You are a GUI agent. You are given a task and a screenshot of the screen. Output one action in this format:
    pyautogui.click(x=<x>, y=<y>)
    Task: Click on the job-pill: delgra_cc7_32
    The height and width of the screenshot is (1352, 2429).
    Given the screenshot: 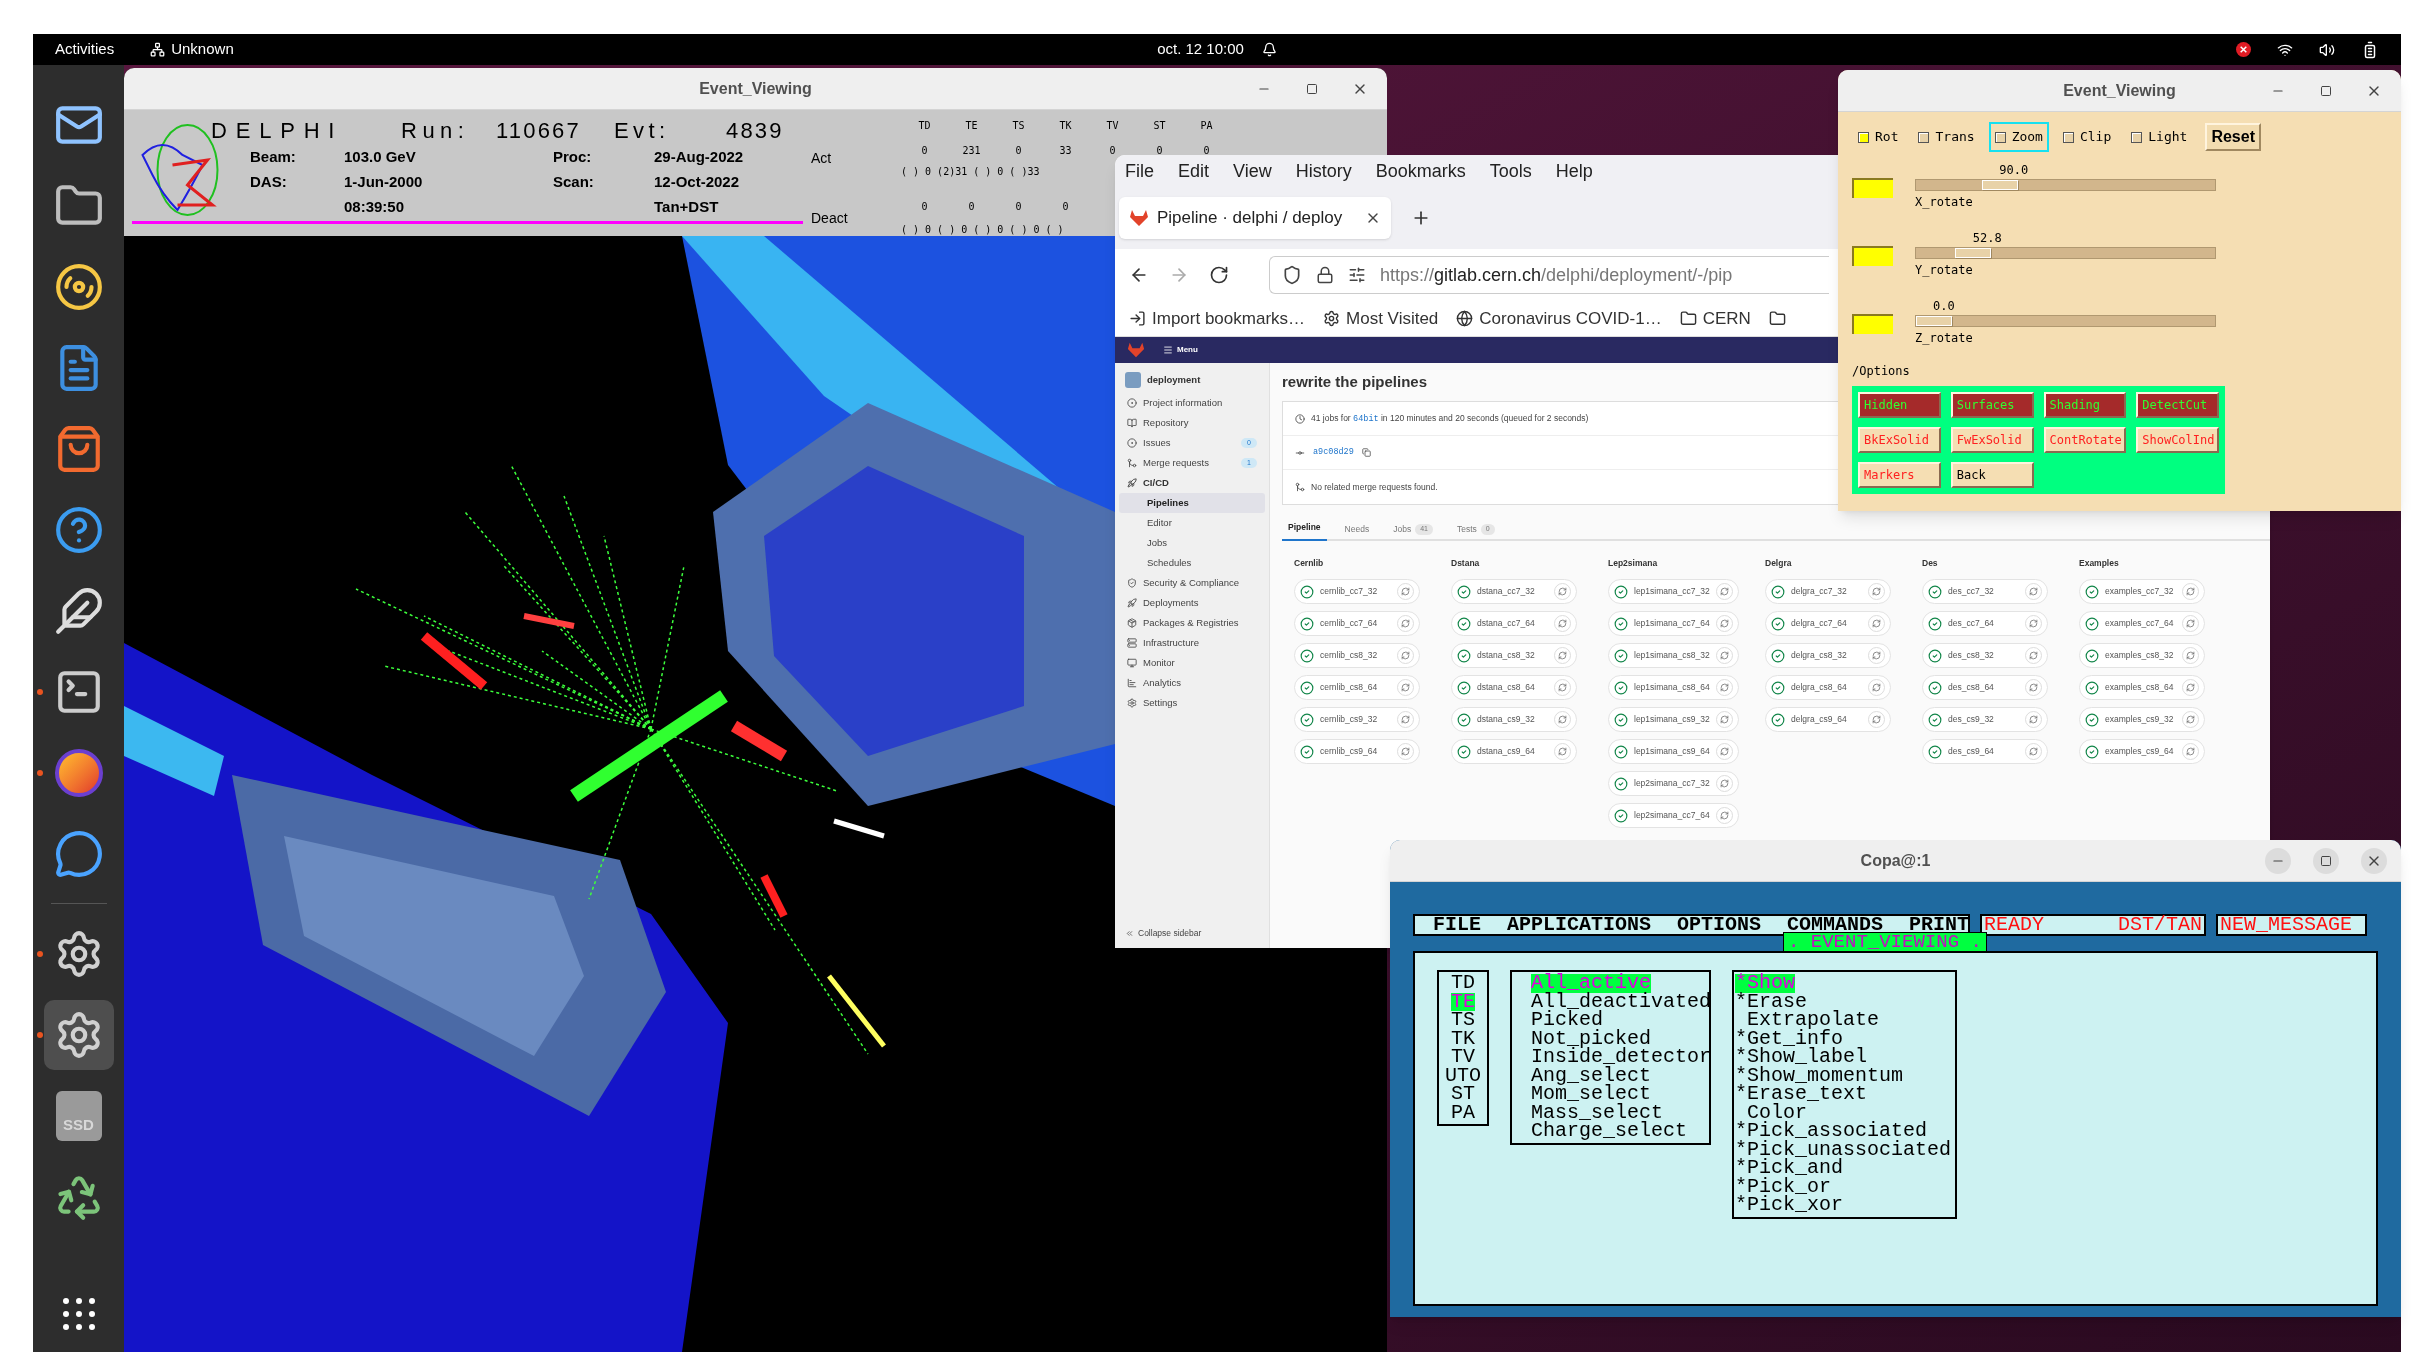 What is the action you would take?
    pyautogui.click(x=1828, y=591)
    